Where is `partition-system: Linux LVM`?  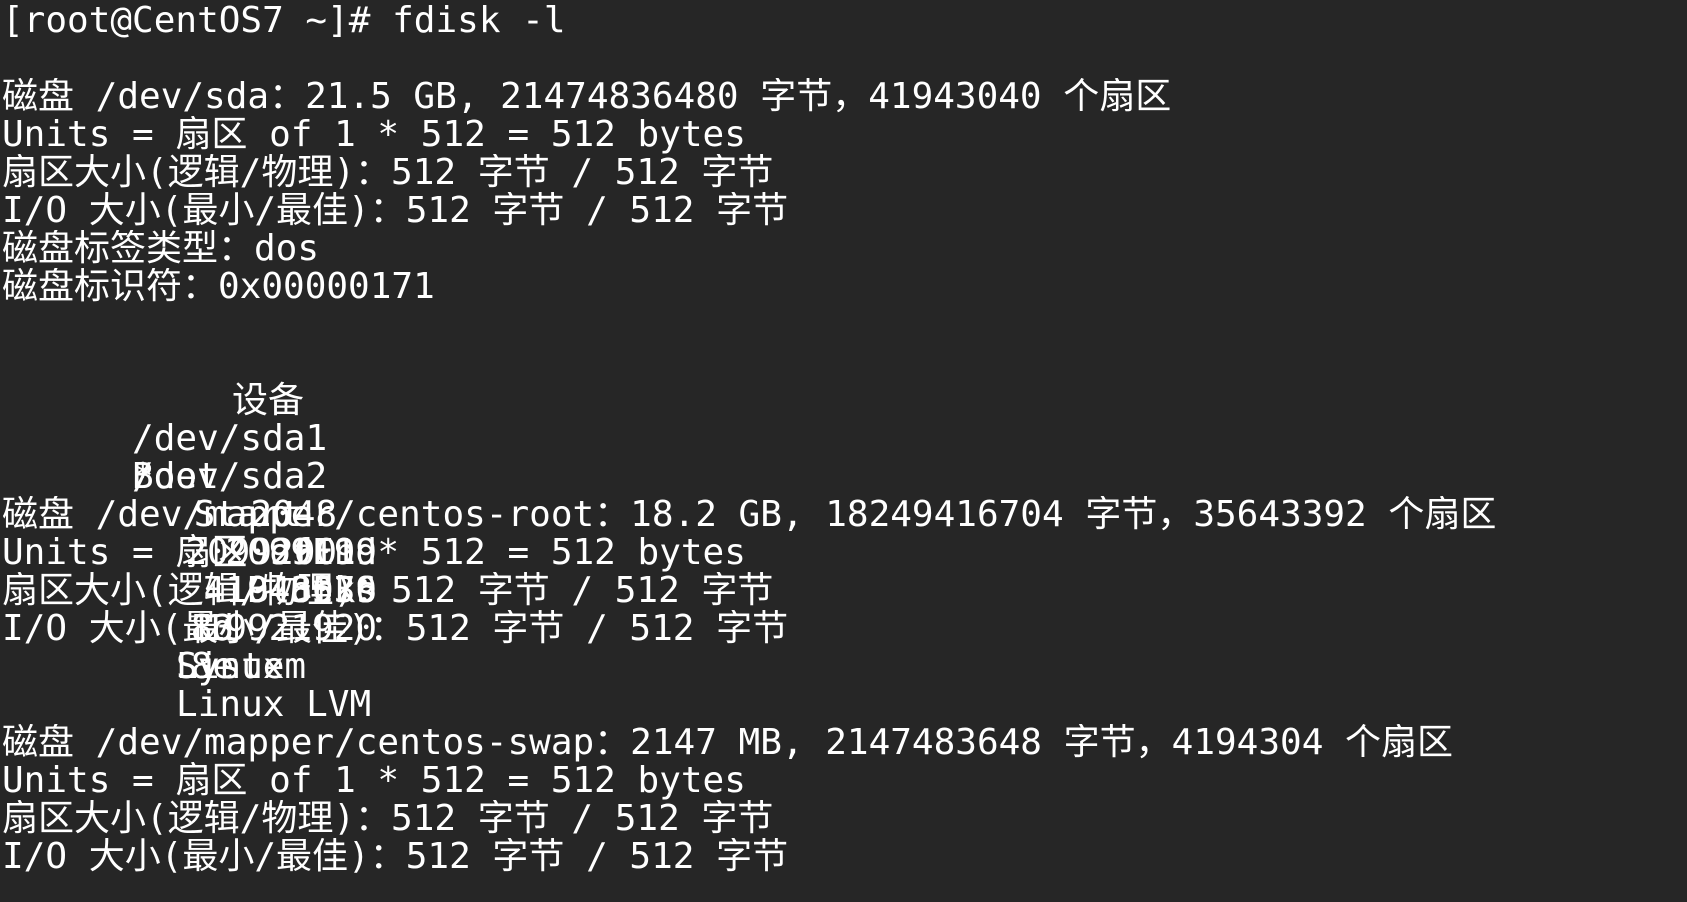
partition-system: Linux LVM is located at coordinates (274, 704).